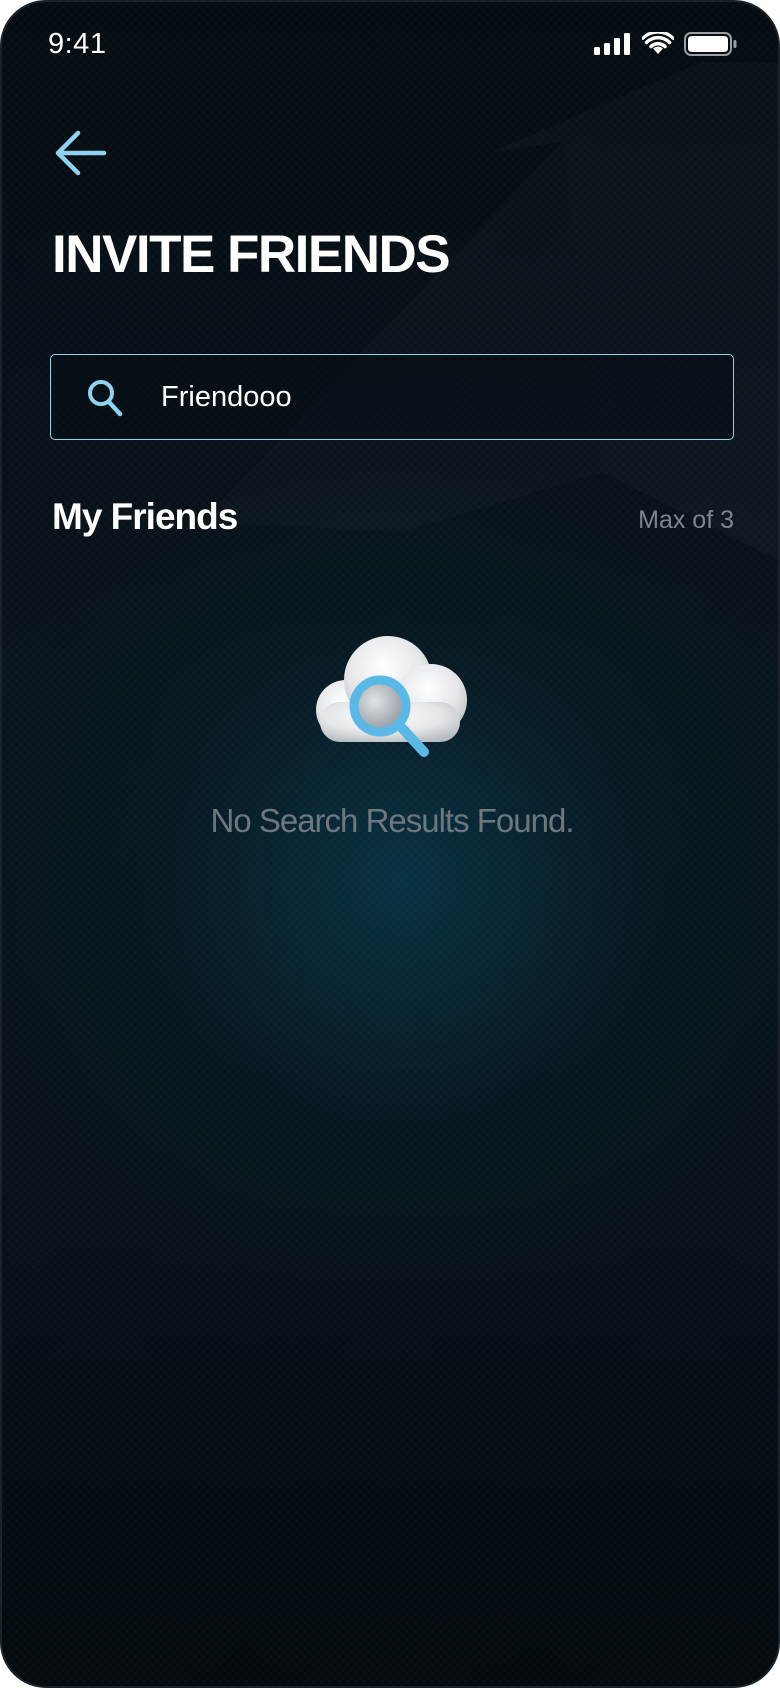  Describe the element at coordinates (390, 48) in the screenshot. I see `status-bar: 9:41` at that location.